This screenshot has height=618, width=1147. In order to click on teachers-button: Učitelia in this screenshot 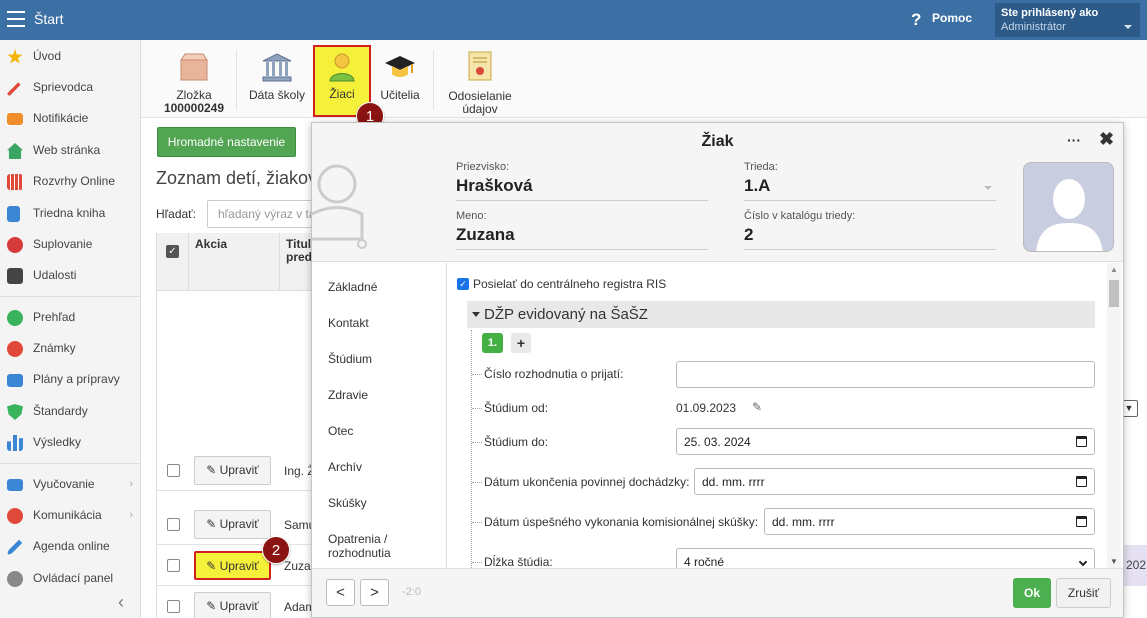, I will do `click(400, 76)`.